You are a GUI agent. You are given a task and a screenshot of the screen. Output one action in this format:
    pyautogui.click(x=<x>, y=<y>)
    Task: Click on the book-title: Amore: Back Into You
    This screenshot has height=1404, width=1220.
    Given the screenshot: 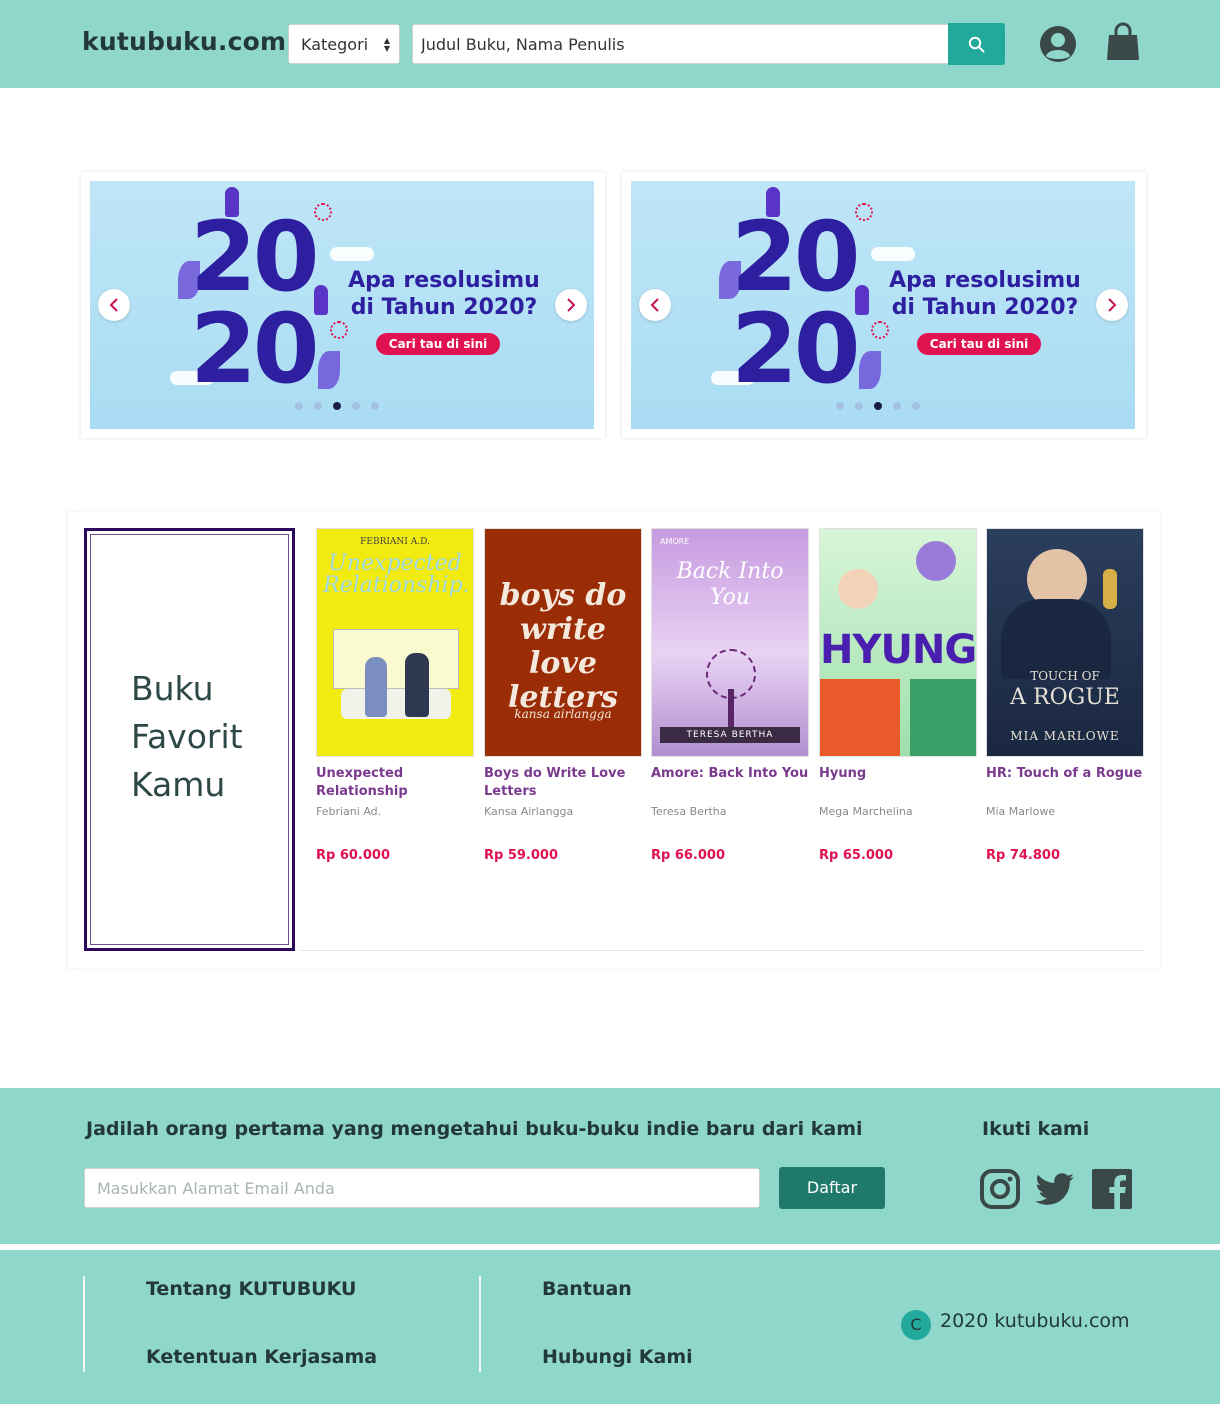 What is the action you would take?
    pyautogui.click(x=730, y=783)
    